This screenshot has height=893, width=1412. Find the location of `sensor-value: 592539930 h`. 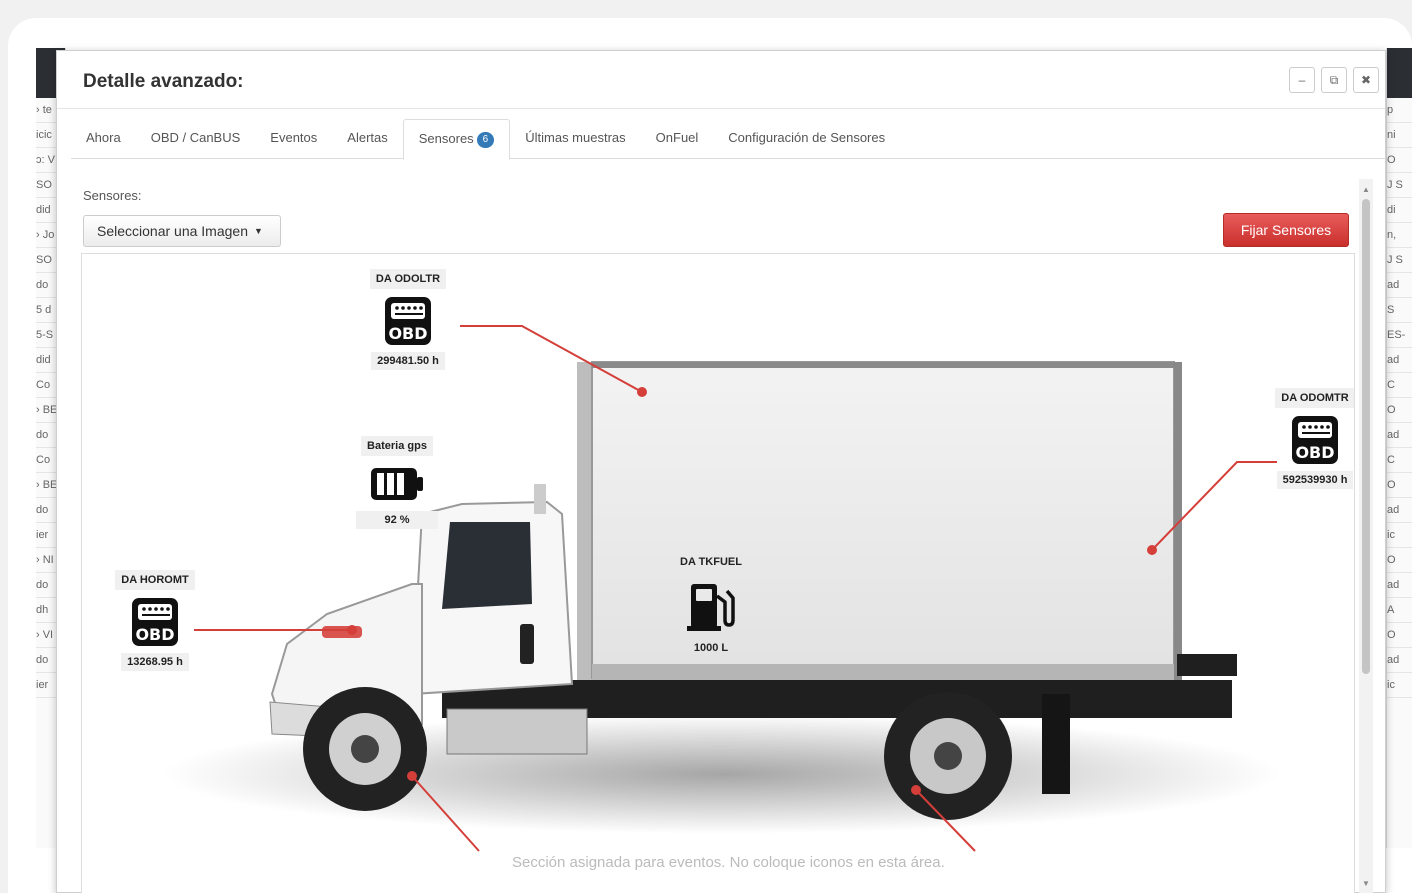

sensor-value: 592539930 h is located at coordinates (1315, 480).